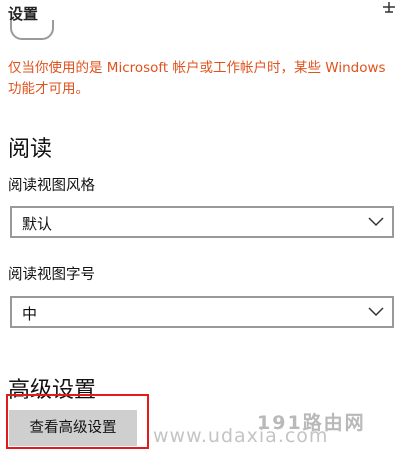 This screenshot has height=457, width=400. Describe the element at coordinates (51, 275) in the screenshot. I see `reading-font-size-label: 阅读视图字号` at that location.